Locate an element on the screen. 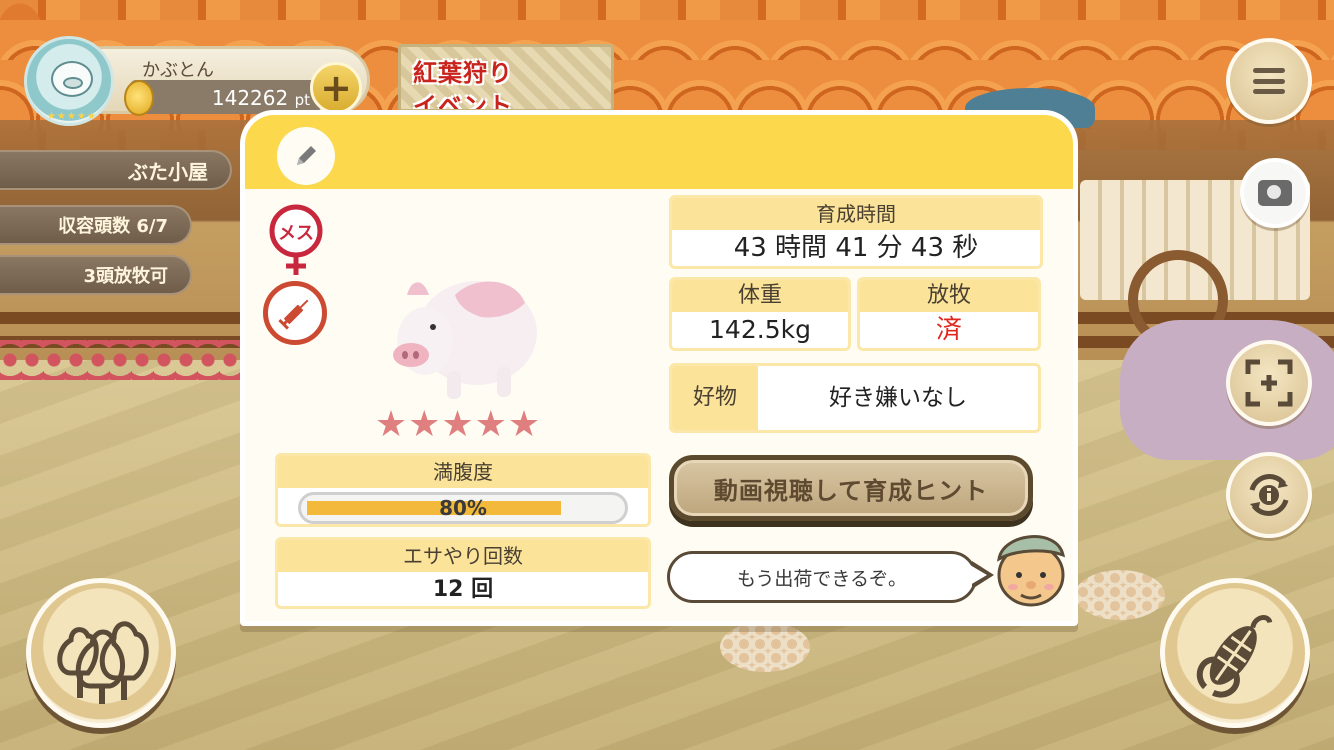 This screenshot has width=1334, height=750. weight-label: 体重 is located at coordinates (760, 296).